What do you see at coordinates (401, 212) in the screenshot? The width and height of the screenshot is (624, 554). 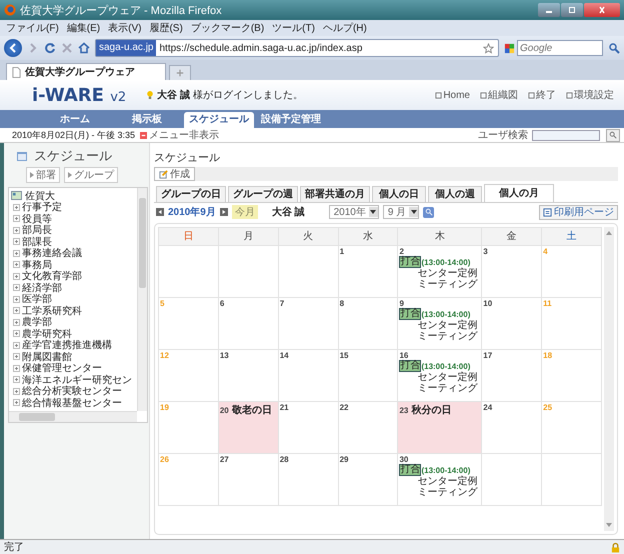 I see `month-select: 9 月` at bounding box center [401, 212].